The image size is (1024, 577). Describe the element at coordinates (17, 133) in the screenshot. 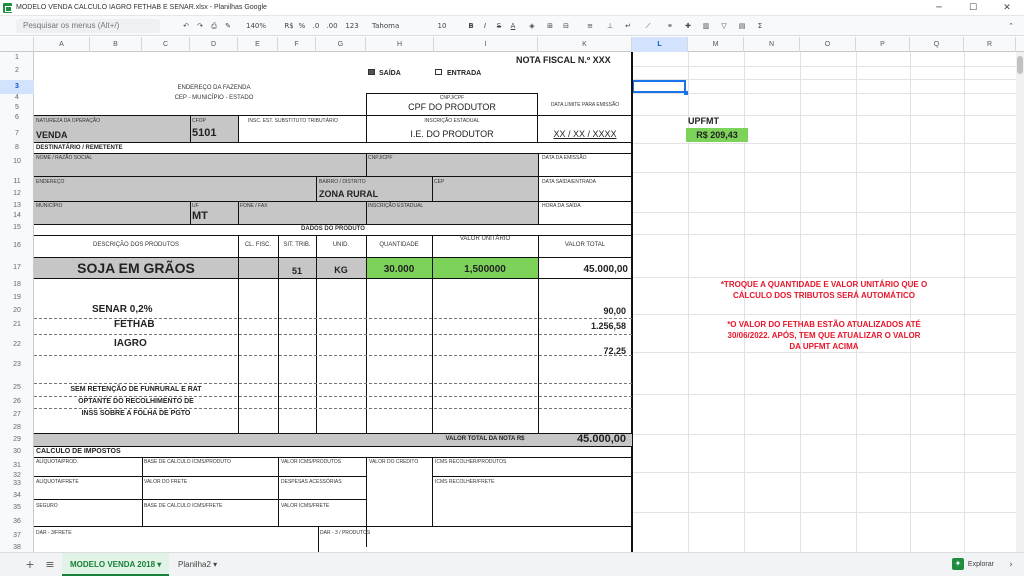

I see `row-header: 7` at that location.